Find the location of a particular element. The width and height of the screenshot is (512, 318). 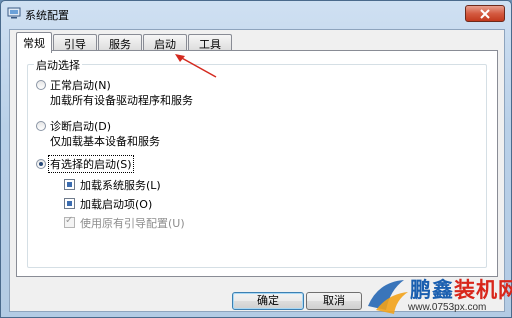

normal-startup-label: 正常启动(N) is located at coordinates (80, 85).